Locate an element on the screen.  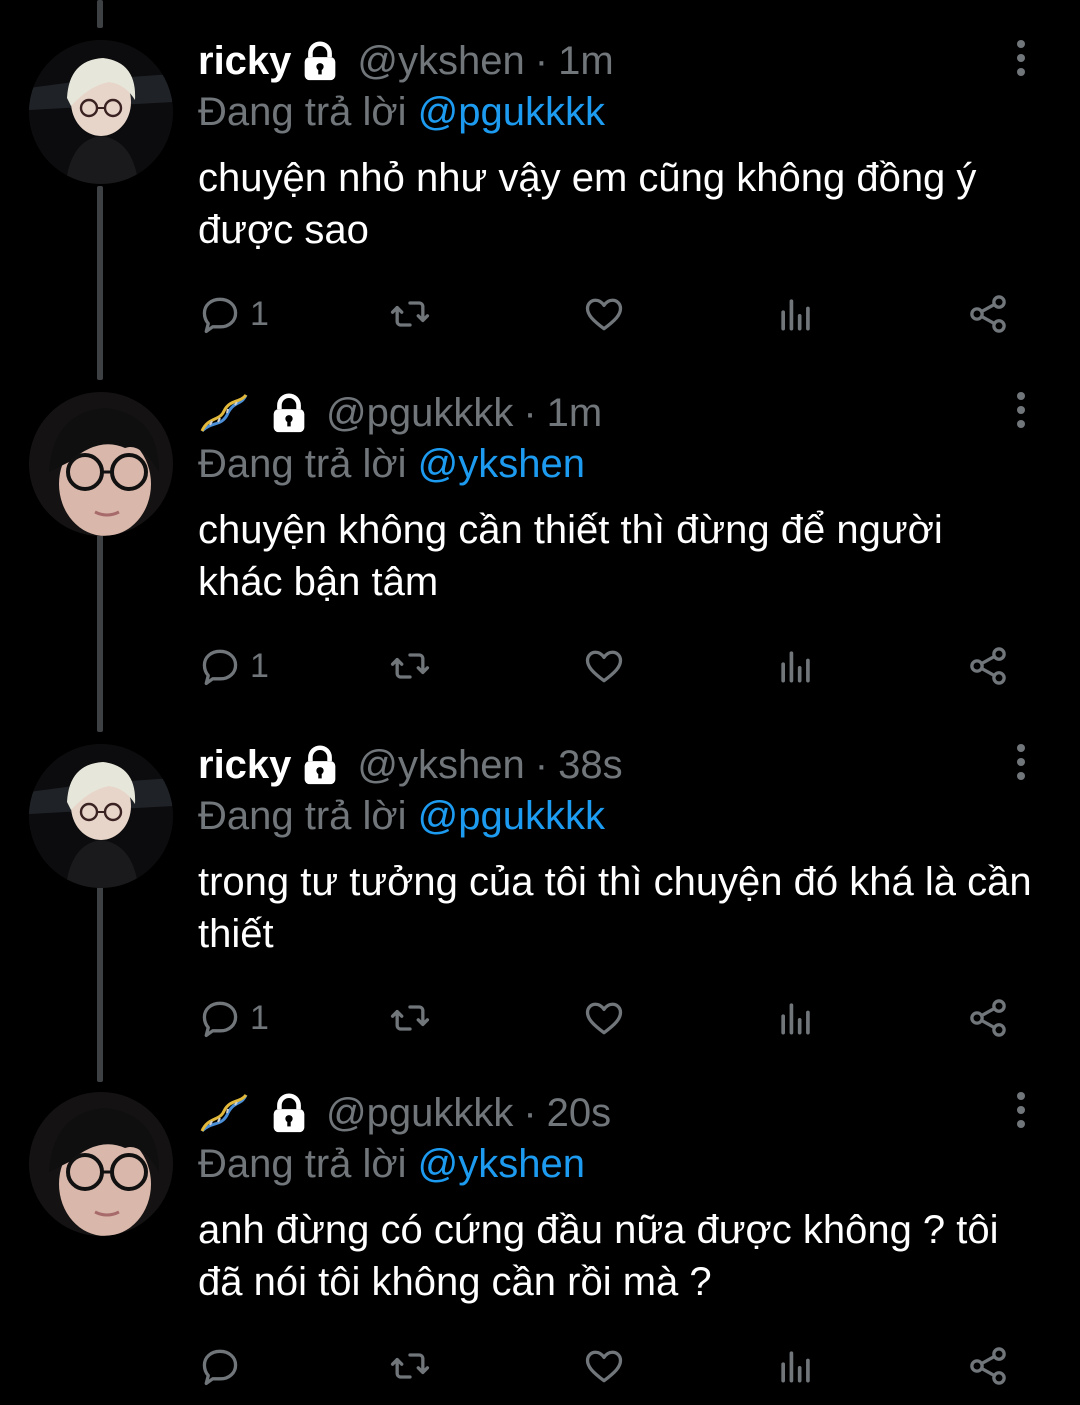
tweet-header: ricky @ykshen · 38s is located at coordinates (410, 765).